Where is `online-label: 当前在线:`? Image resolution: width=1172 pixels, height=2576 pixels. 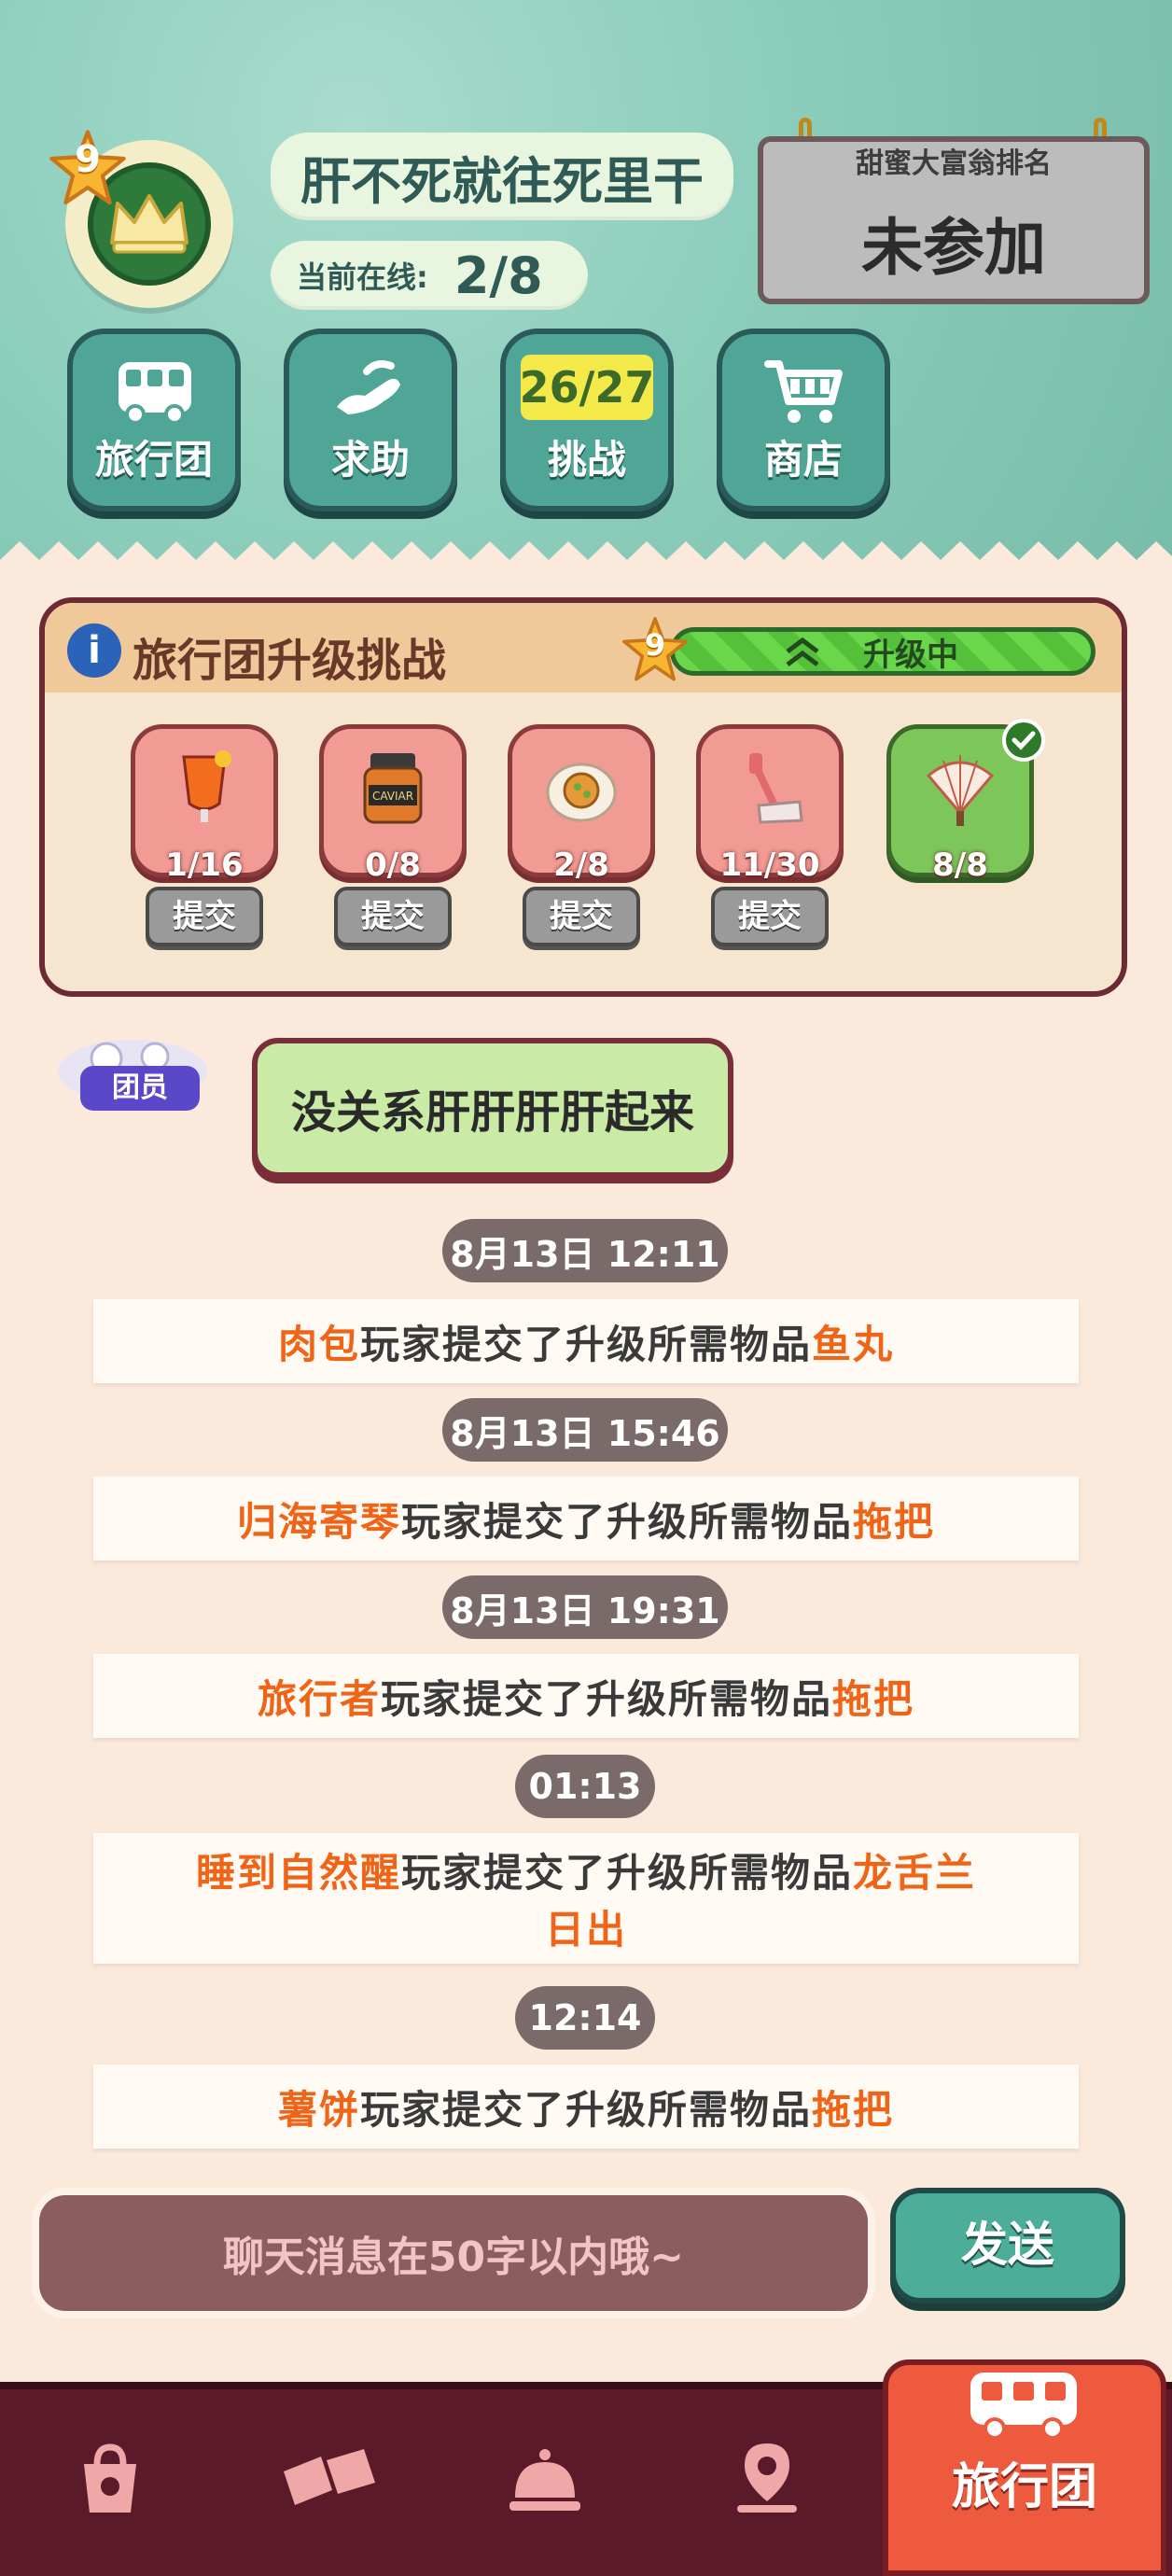 online-label: 当前在线: is located at coordinates (362, 277).